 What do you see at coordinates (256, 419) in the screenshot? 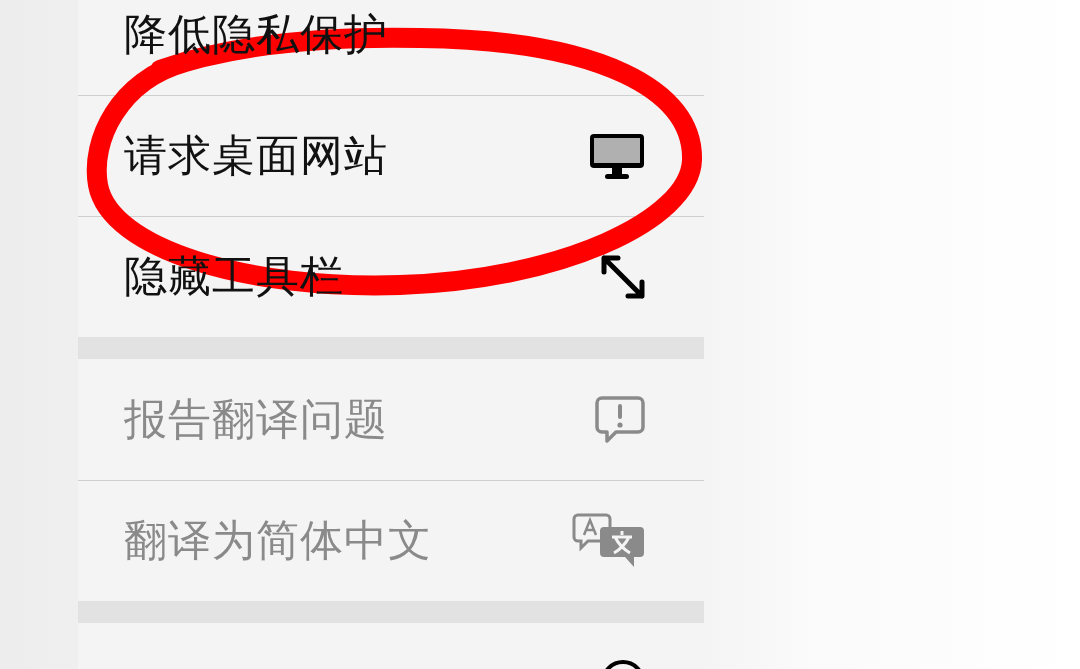
I see `menu-item-label: 报告翻译问题` at bounding box center [256, 419].